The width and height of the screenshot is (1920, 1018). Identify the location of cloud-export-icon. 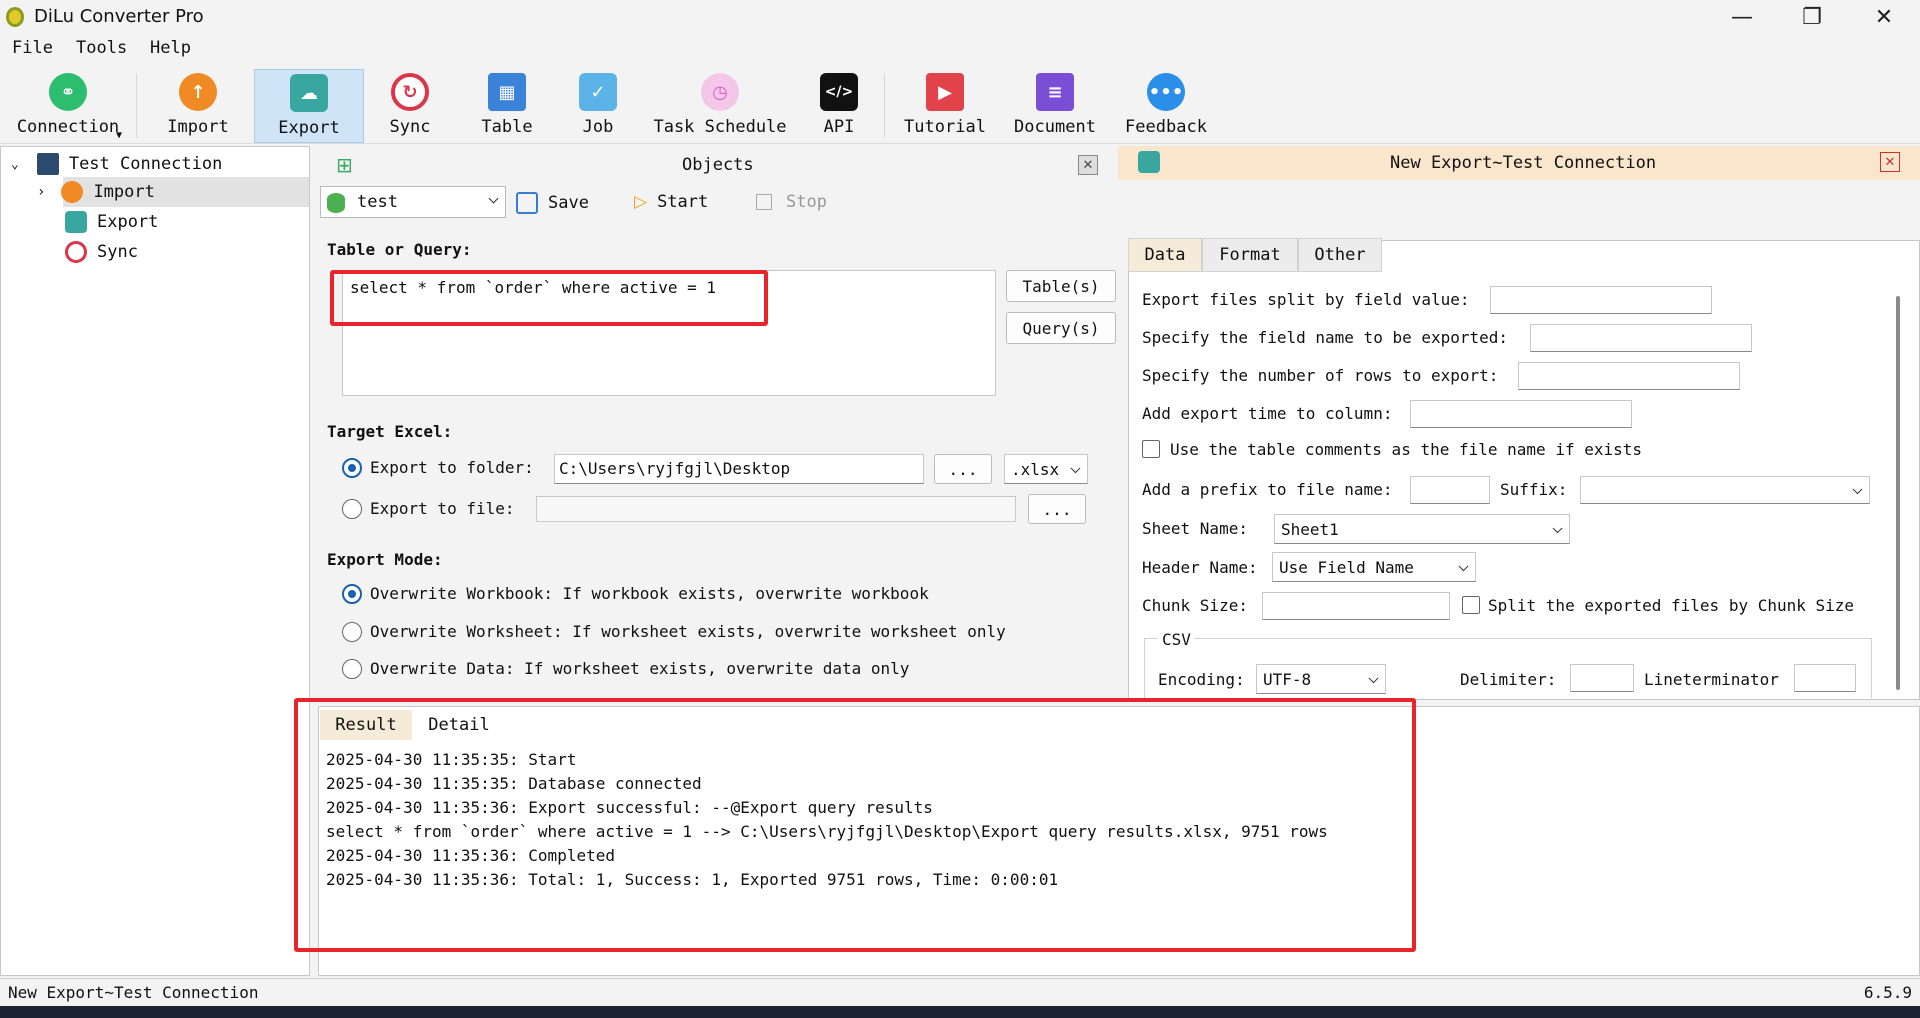
(76, 222).